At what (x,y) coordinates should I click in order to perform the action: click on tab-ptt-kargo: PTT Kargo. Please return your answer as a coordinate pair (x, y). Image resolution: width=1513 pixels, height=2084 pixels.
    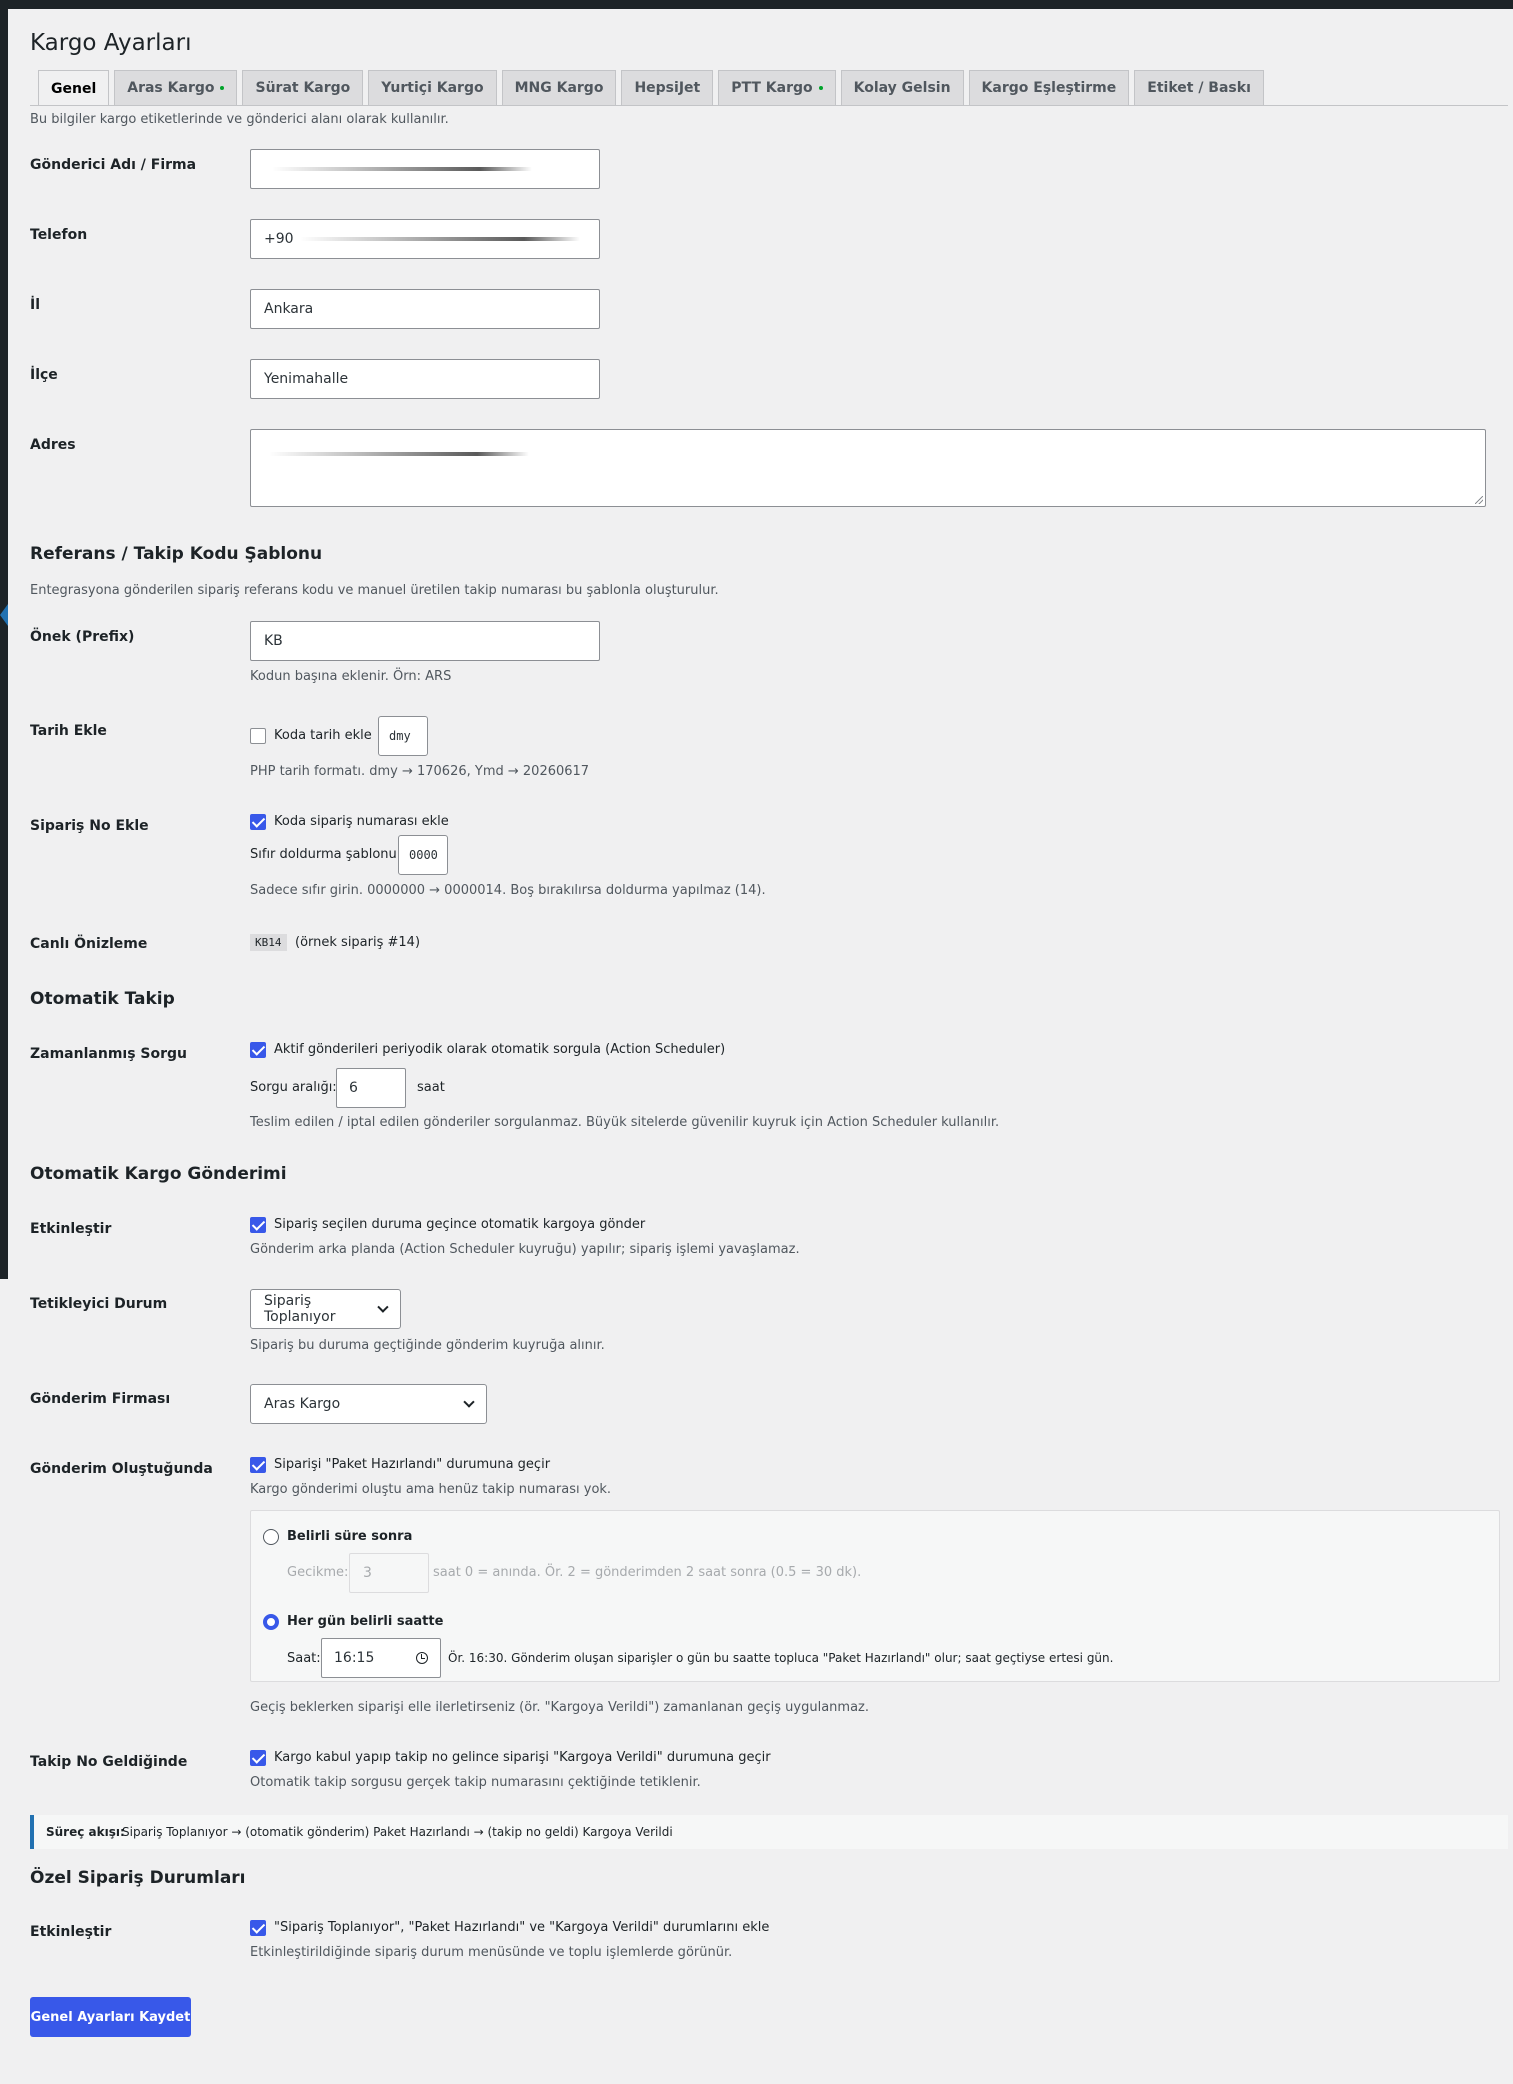
    Looking at the image, I should click on (777, 87).